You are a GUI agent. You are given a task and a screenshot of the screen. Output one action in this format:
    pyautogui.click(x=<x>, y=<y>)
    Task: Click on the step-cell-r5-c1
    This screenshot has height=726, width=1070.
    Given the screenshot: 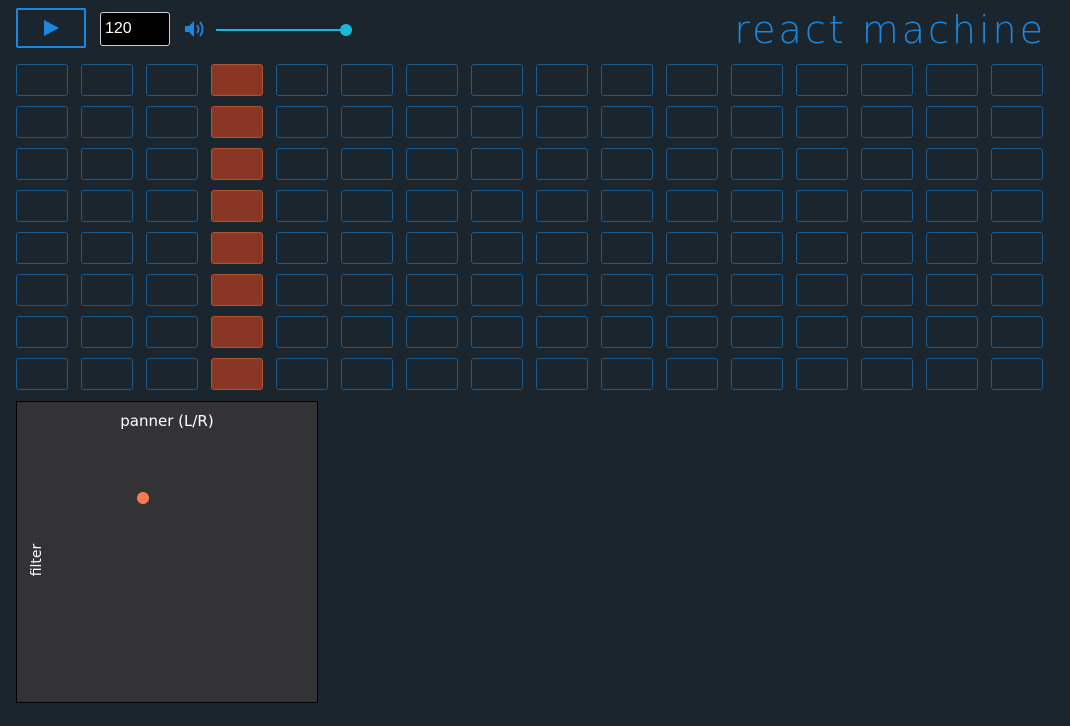 What is the action you would take?
    pyautogui.click(x=42, y=248)
    